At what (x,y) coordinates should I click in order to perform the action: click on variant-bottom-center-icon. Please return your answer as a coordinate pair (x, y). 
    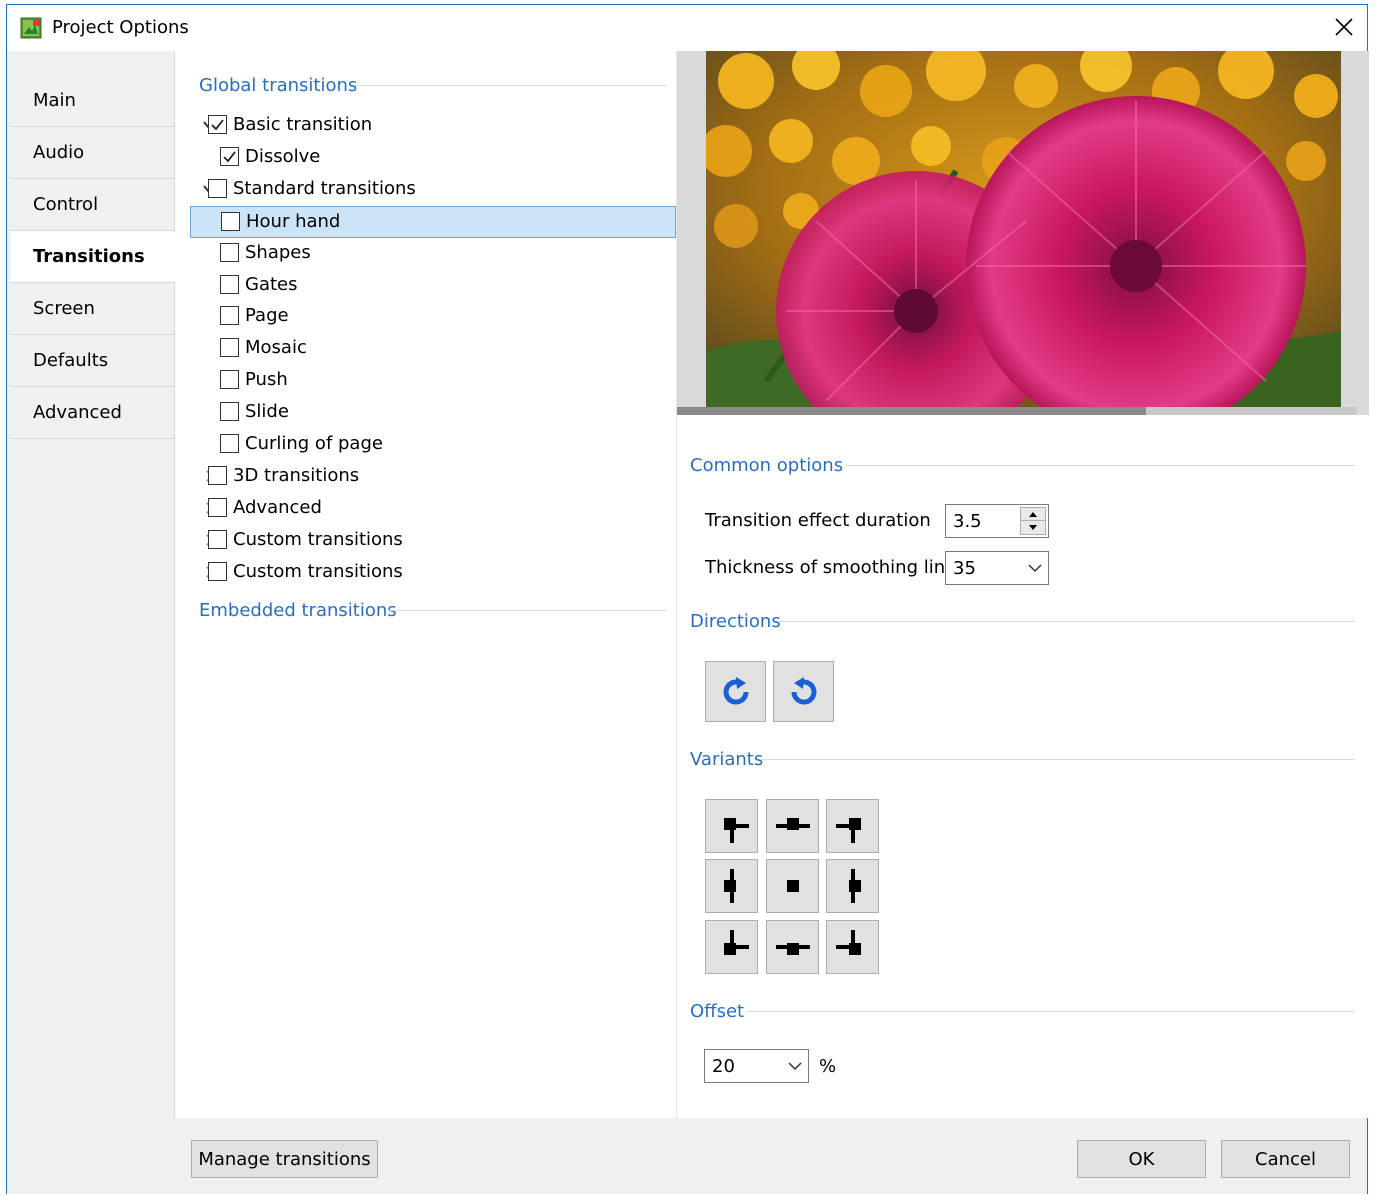
    Looking at the image, I should click on (792, 949).